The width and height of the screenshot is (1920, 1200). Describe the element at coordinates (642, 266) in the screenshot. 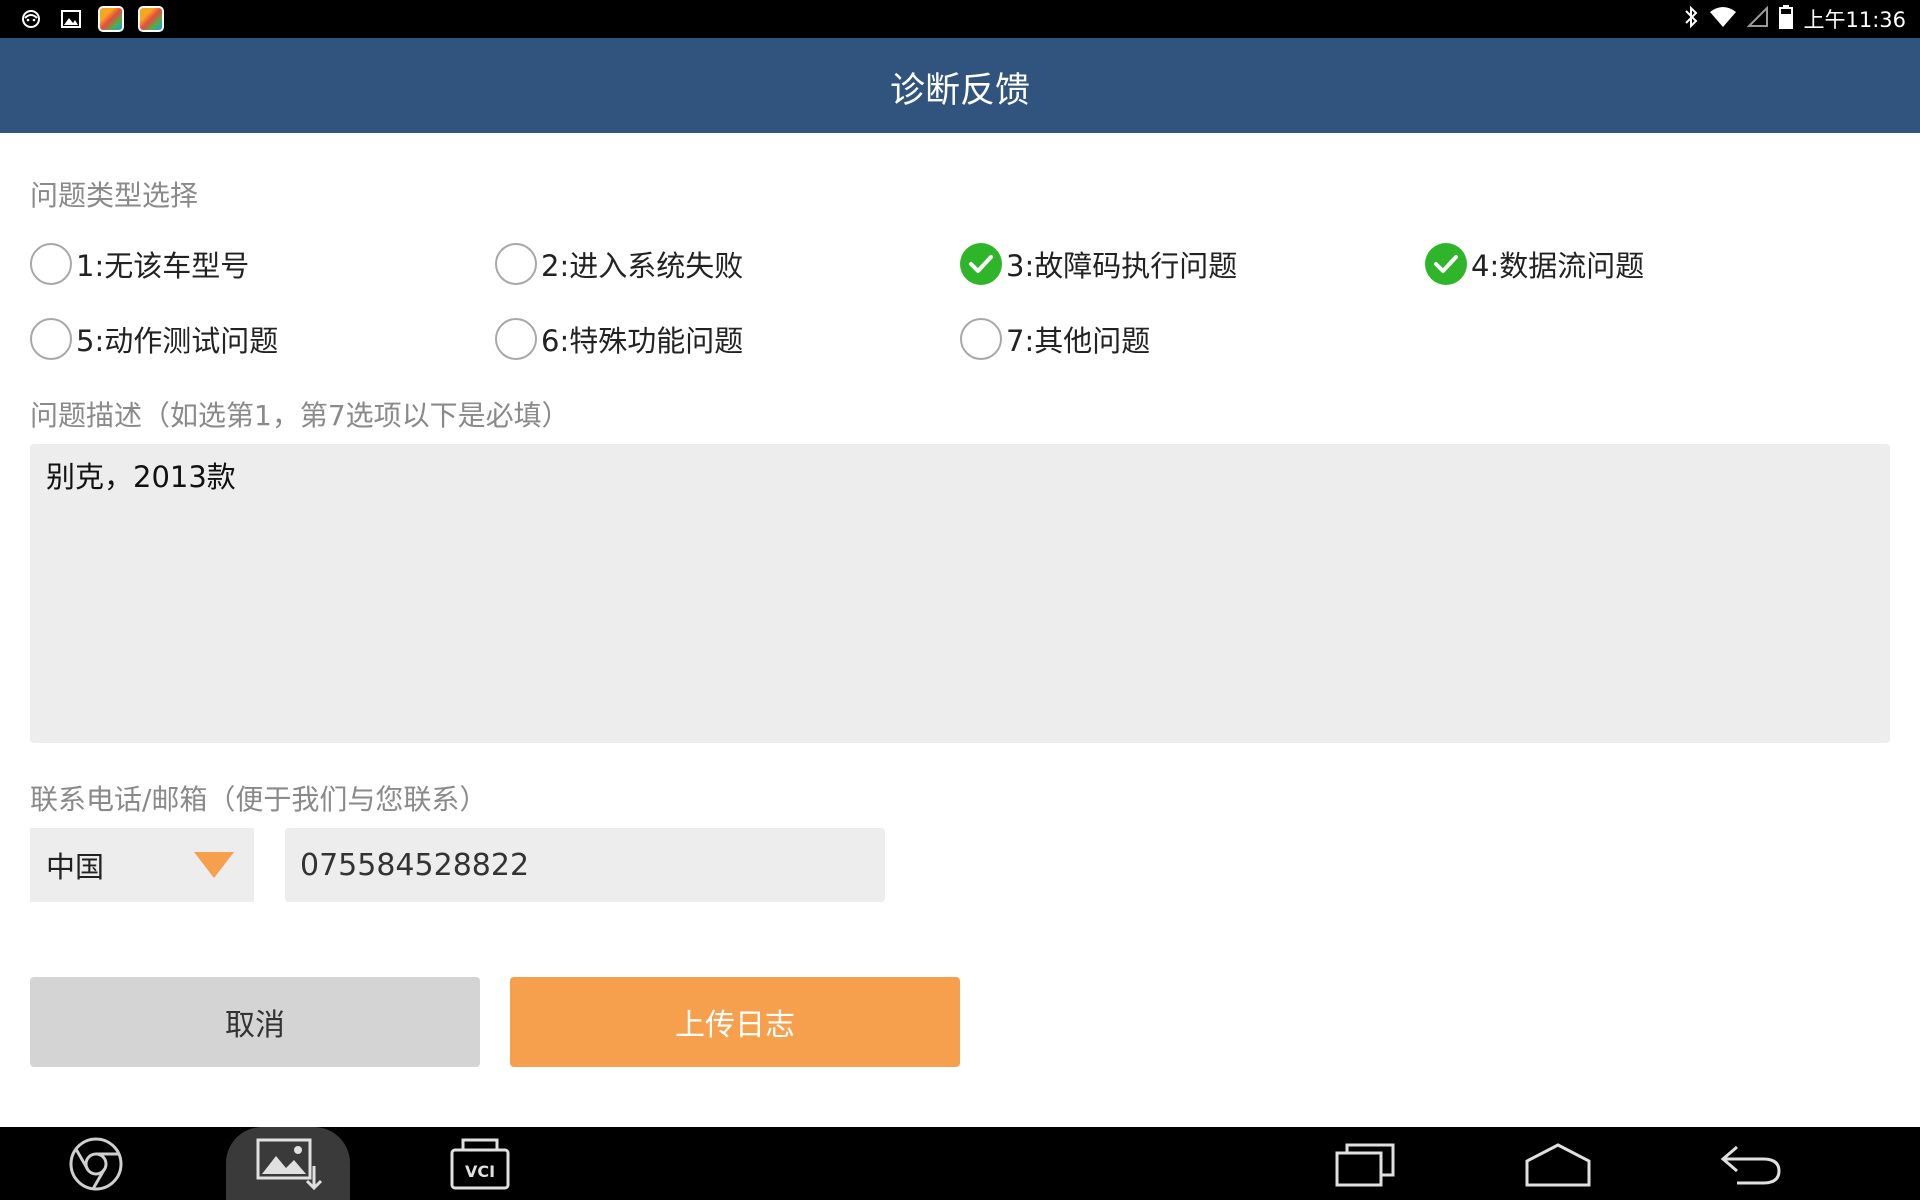

I see `option-label: 2:进入系统失败` at that location.